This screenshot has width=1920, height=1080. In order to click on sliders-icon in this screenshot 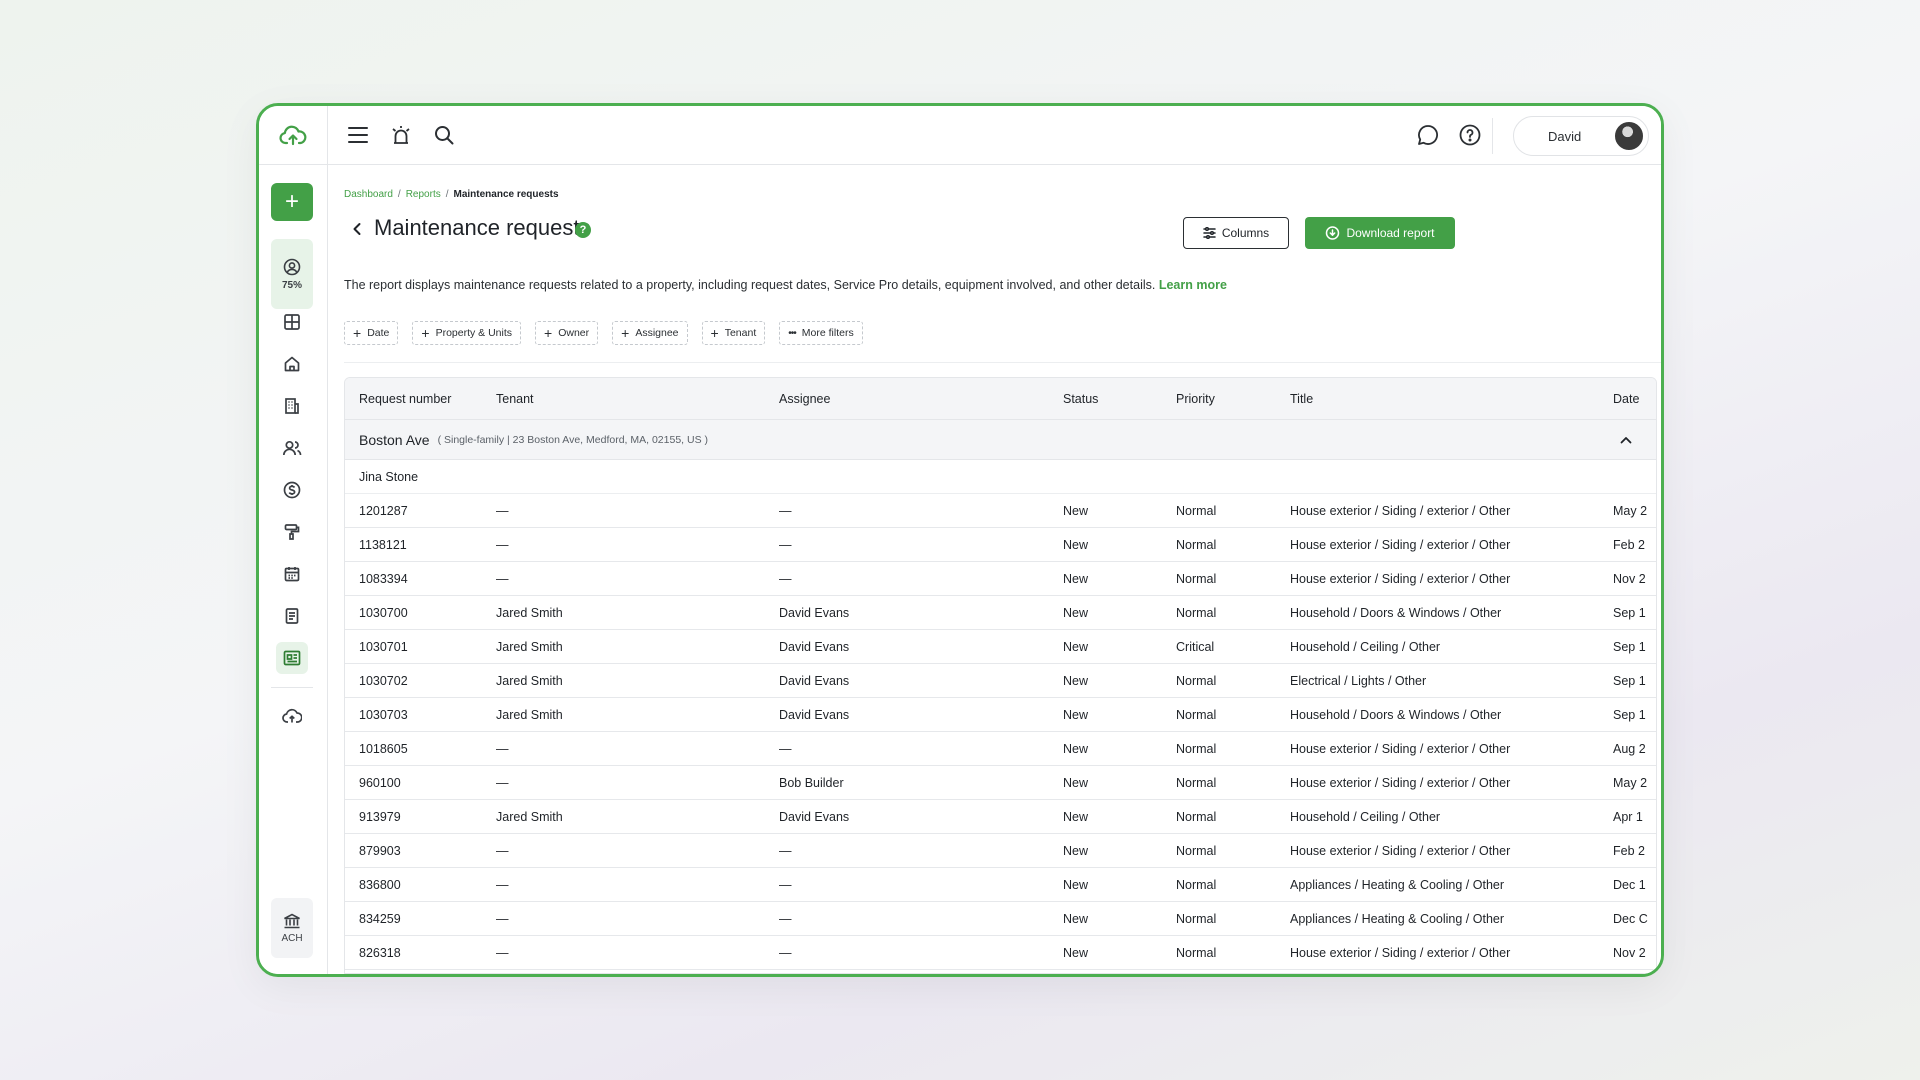, I will do `click(1209, 233)`.